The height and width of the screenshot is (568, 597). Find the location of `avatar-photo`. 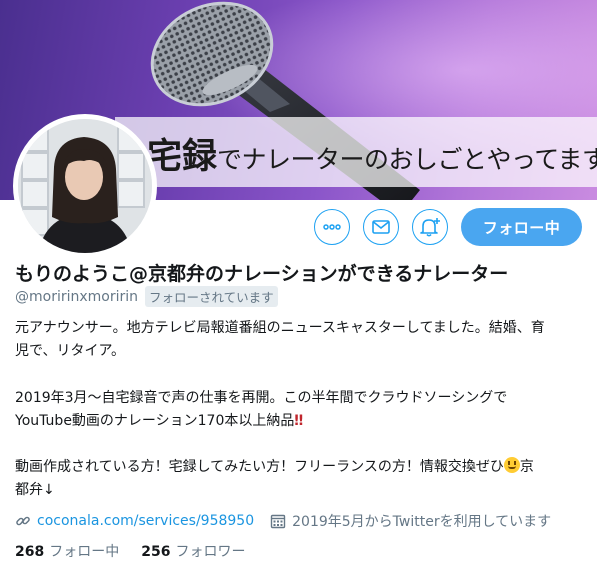

avatar-photo is located at coordinates (85, 186).